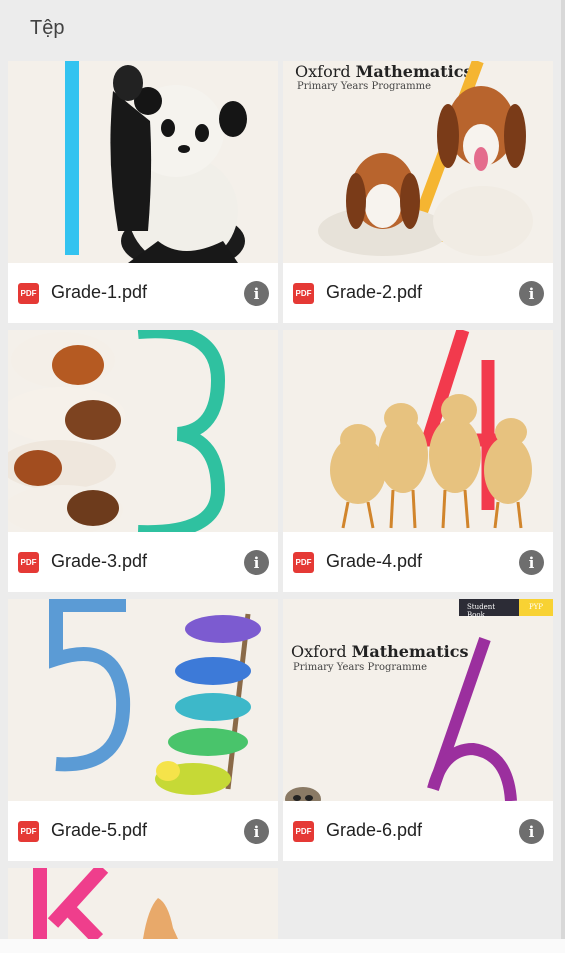  What do you see at coordinates (374, 292) in the screenshot?
I see `file-name: Grade-2.pdf` at bounding box center [374, 292].